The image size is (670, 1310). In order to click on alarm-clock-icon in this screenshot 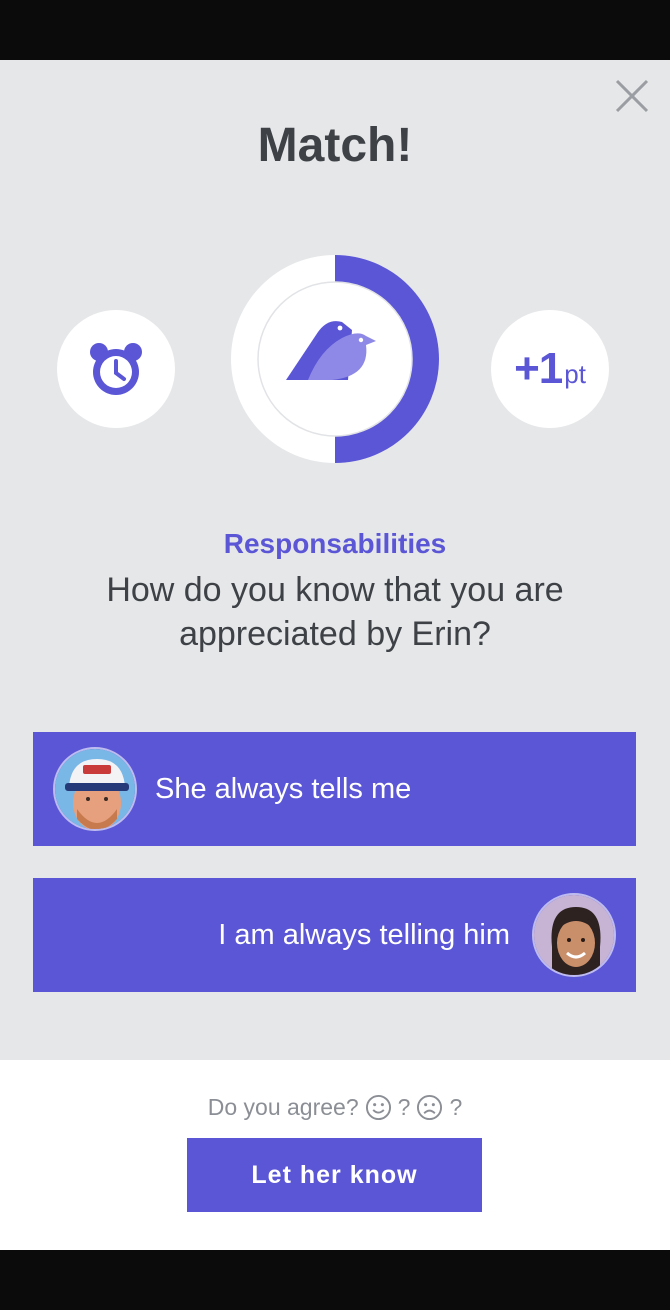, I will do `click(116, 369)`.